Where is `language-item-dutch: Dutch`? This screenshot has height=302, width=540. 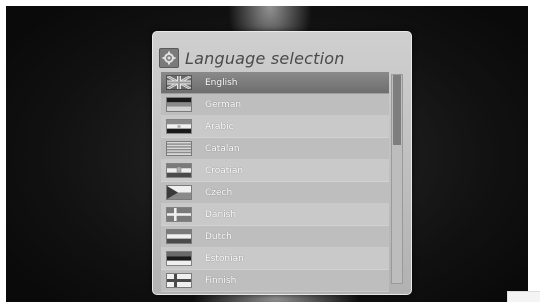 language-item-dutch: Dutch is located at coordinates (275, 237).